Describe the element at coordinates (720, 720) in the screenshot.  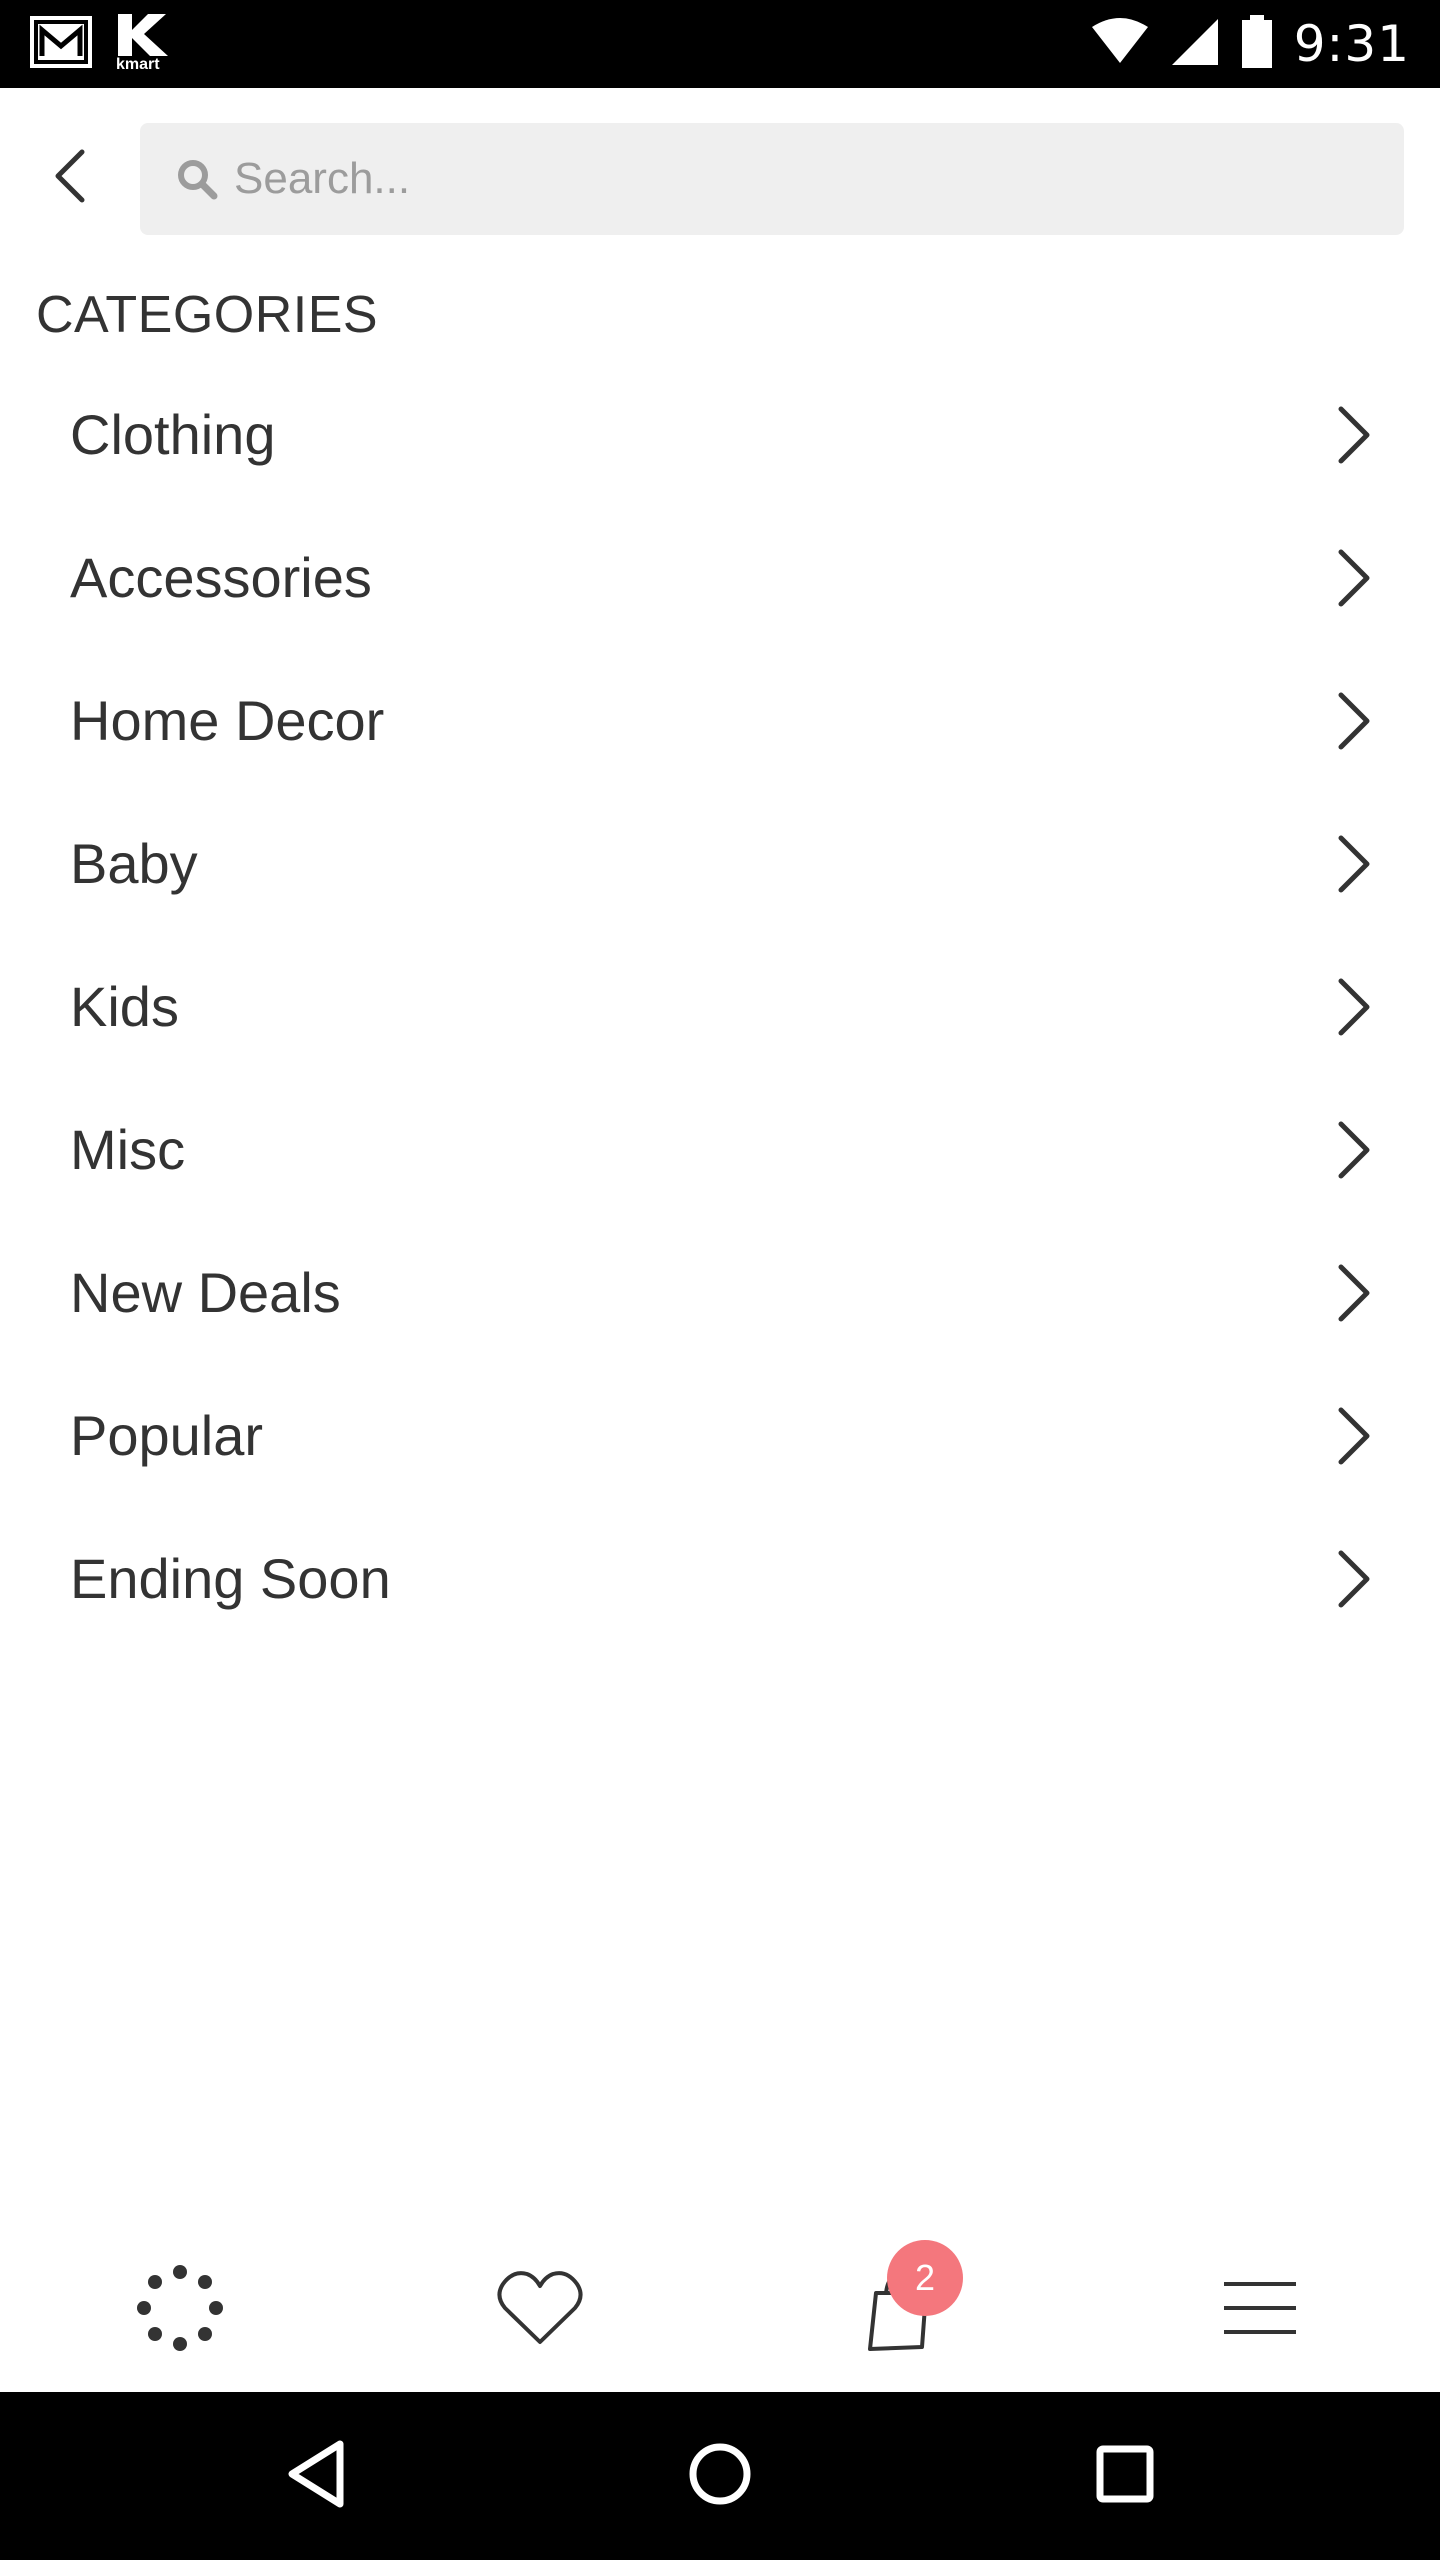
I see `category-item-home-decor: Home Decor` at that location.